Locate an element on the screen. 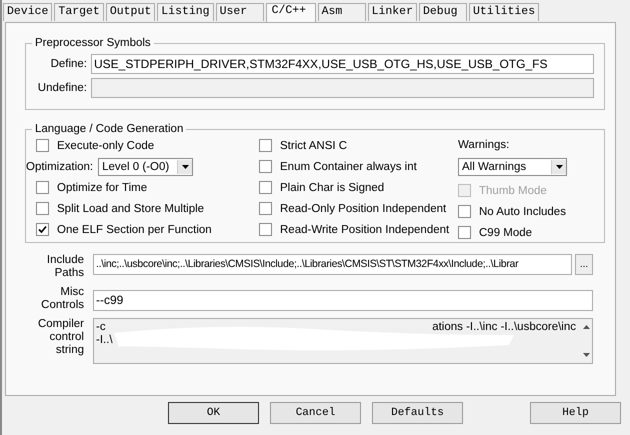 The height and width of the screenshot is (435, 630). field-label: Misc Controls is located at coordinates (62, 299).